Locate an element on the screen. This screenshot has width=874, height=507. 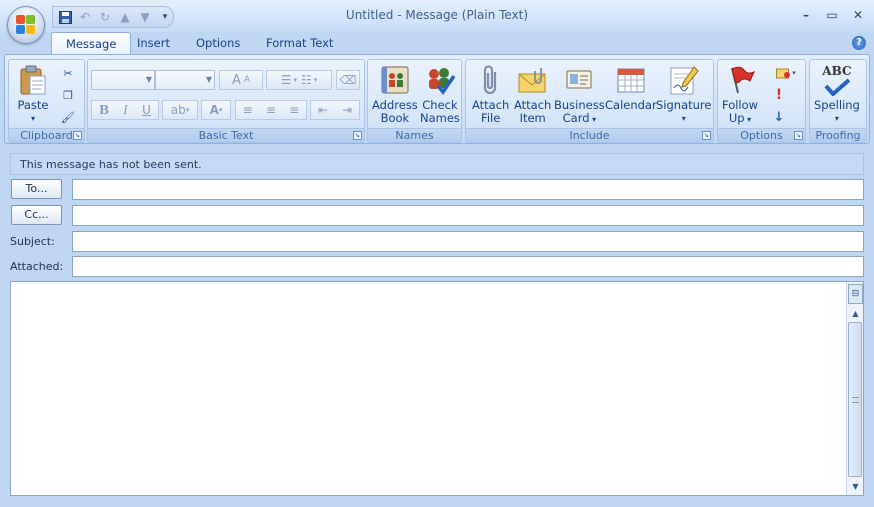
ribbon-tabs: Message Insert Options Format Text is located at coordinates (437, 43).